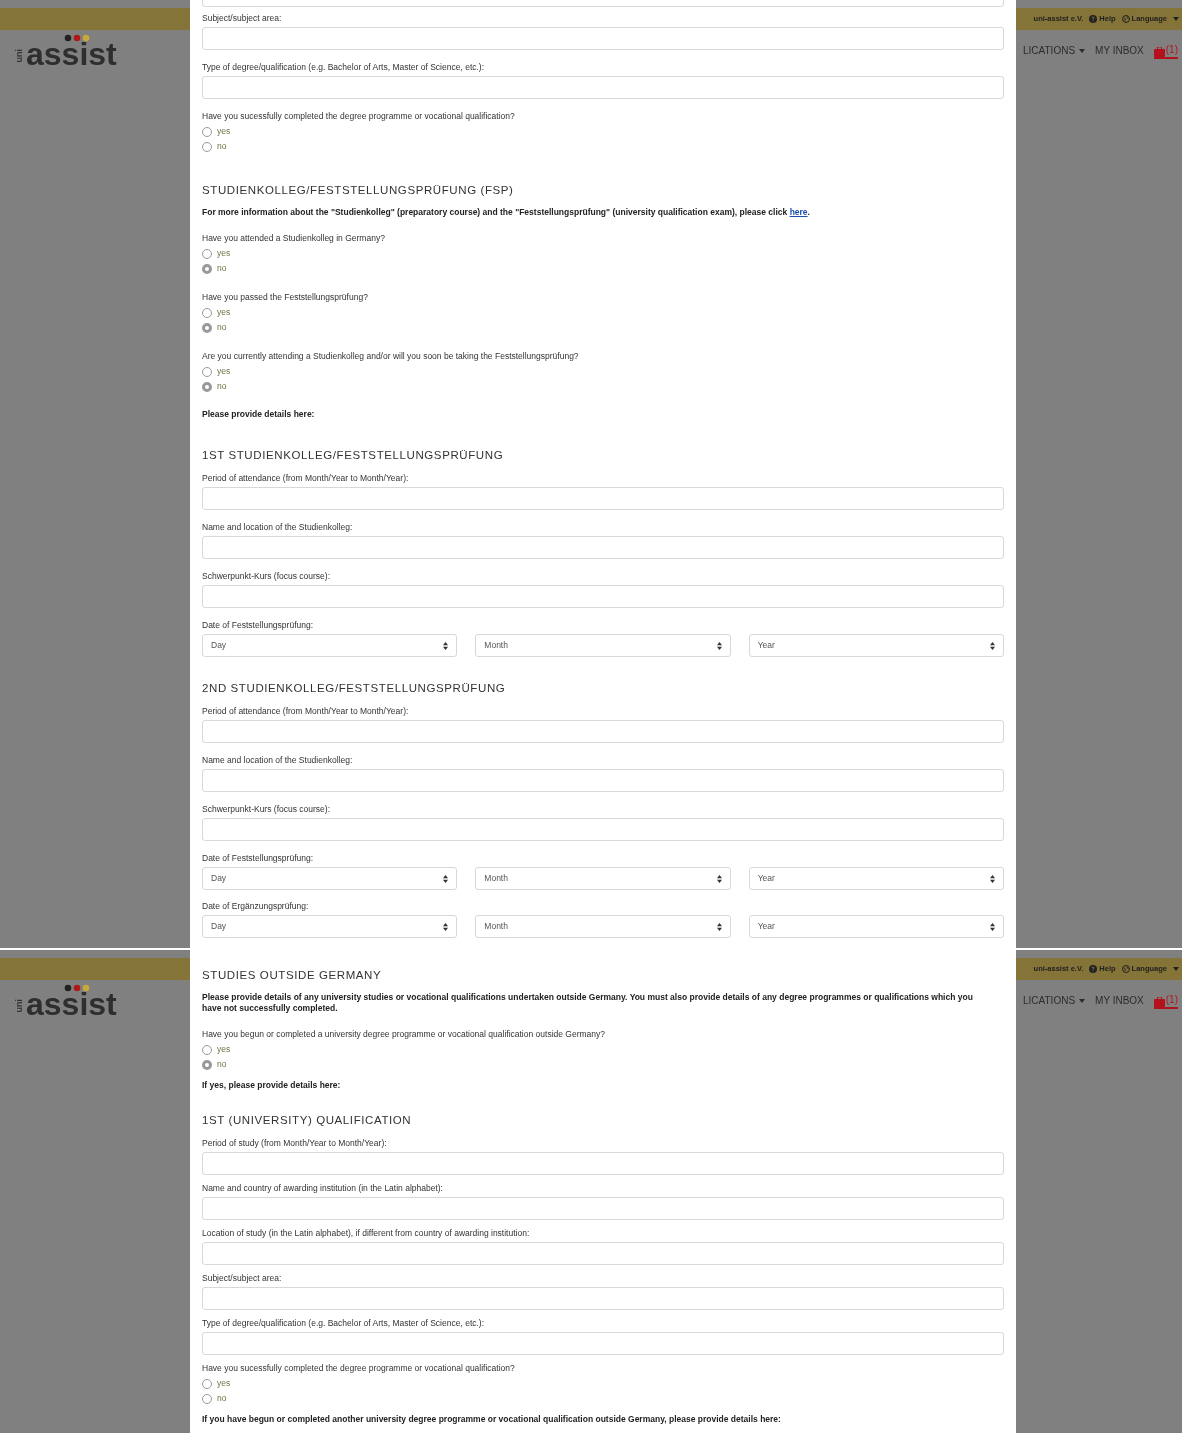 The width and height of the screenshot is (1182, 1433). I want to click on question-label: Are you currently attending a Studienkolleg and/or will you soon be taking the Feststellungsprüfung?, so click(391, 356).